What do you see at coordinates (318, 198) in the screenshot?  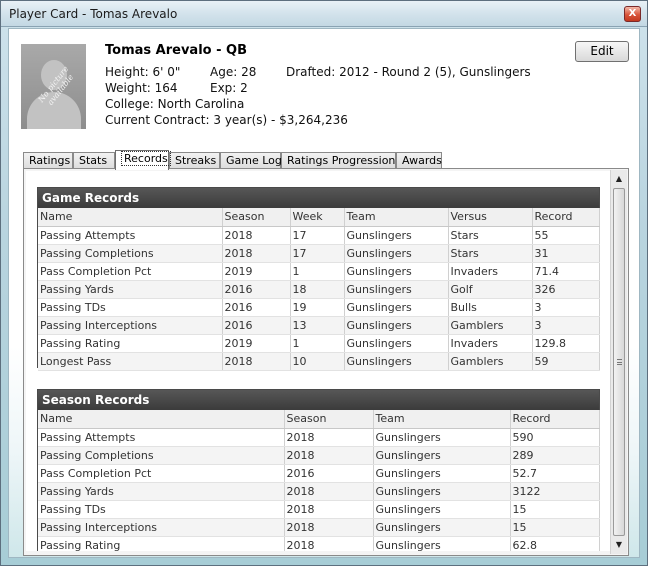 I see `game-records-title: Game Records` at bounding box center [318, 198].